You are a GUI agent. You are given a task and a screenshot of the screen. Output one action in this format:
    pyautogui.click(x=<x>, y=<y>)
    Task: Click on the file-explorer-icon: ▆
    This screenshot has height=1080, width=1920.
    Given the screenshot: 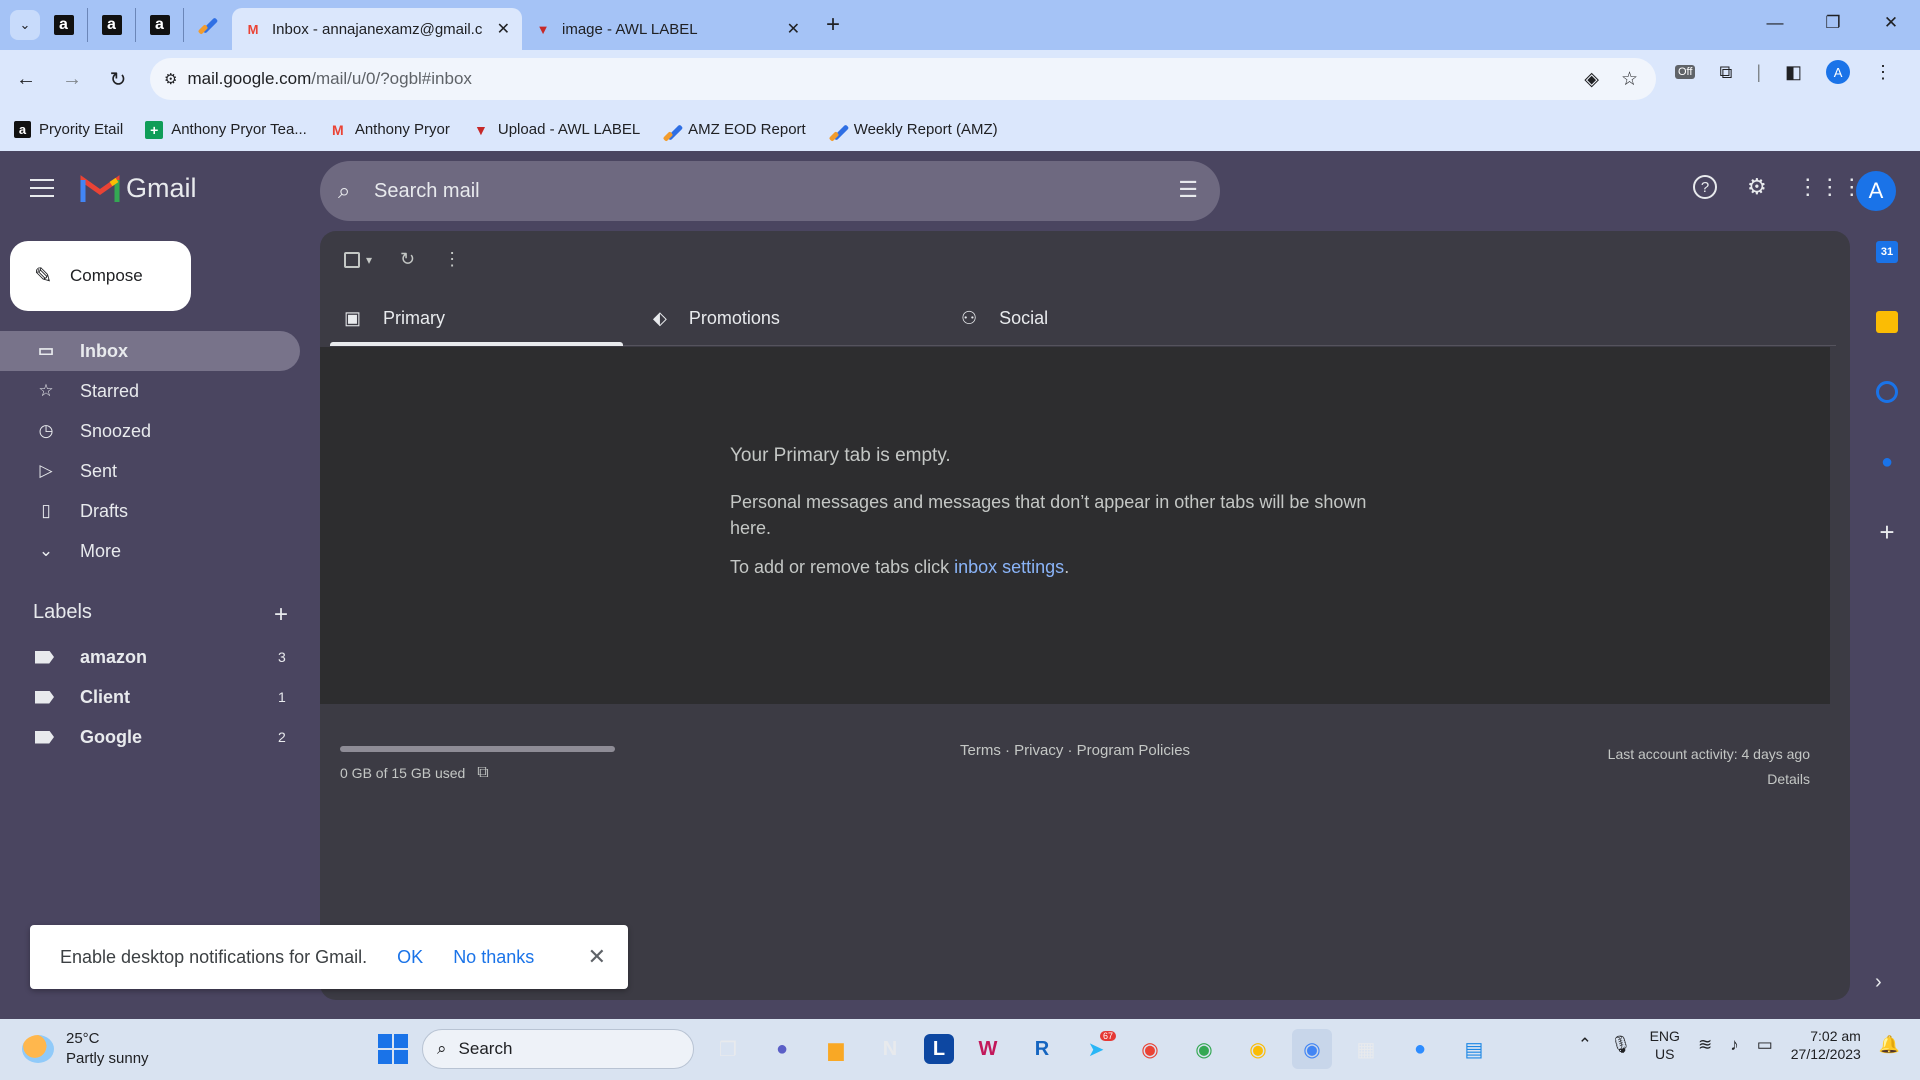 What is the action you would take?
    pyautogui.click(x=836, y=1049)
    